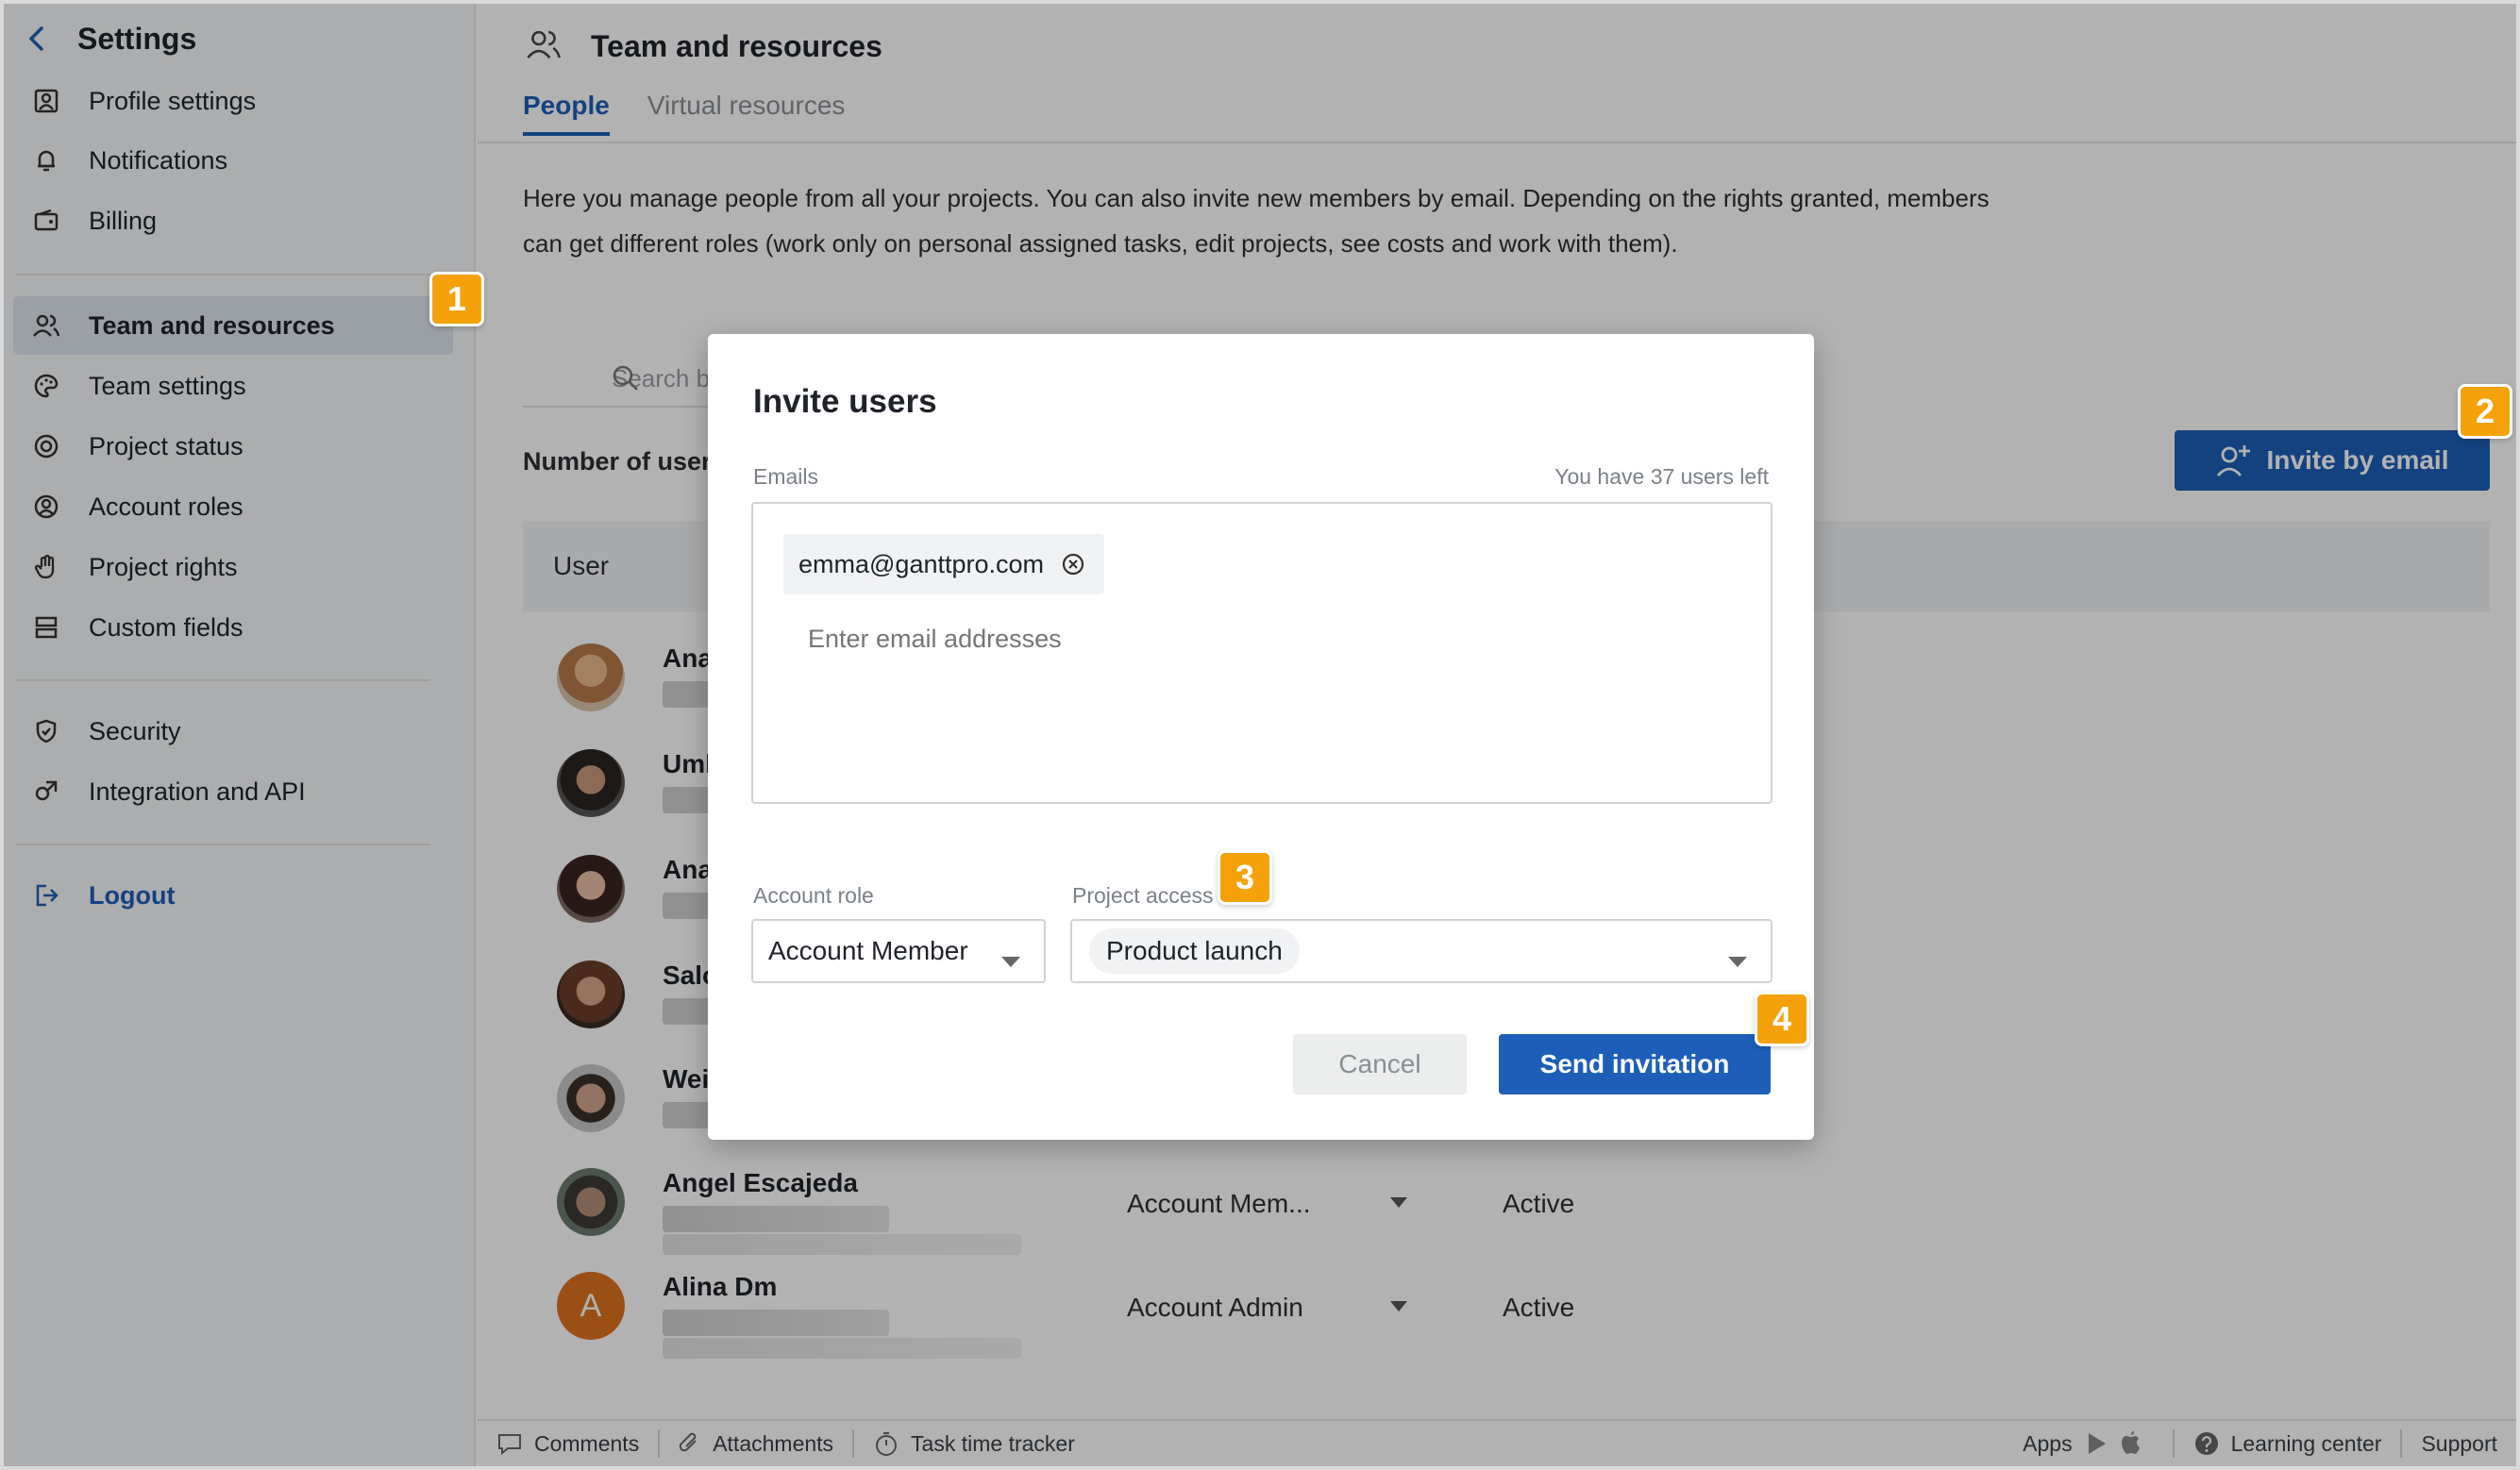 The image size is (2520, 1470). I want to click on emails-label: Emails, so click(786, 476).